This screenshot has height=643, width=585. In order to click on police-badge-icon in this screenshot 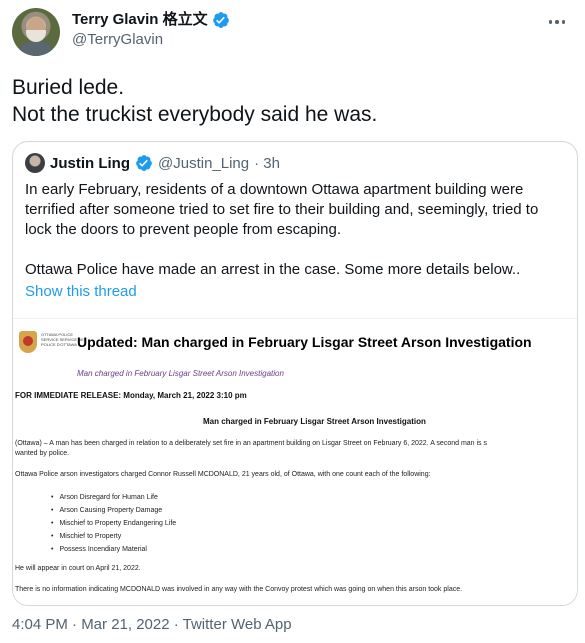, I will do `click(28, 342)`.